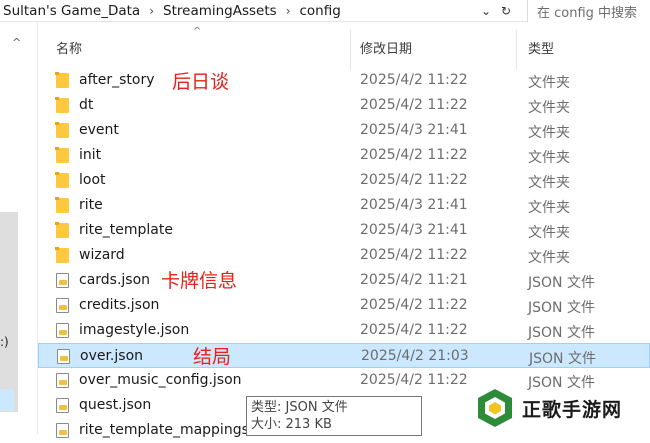  I want to click on breadcrumb-item-streaming-assets: StreamingAssets, so click(220, 11).